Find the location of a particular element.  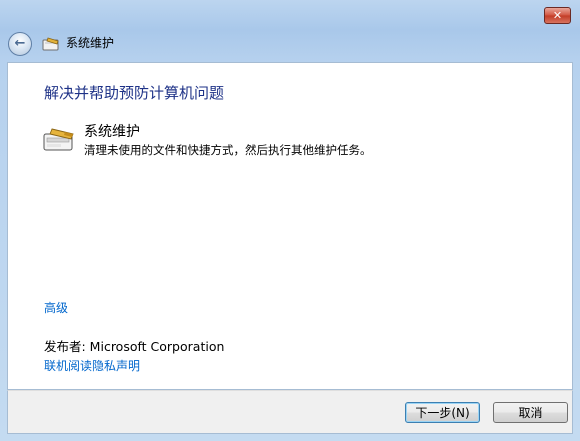

page-heading: 解决并帮助预防计算机问题 is located at coordinates (134, 93).